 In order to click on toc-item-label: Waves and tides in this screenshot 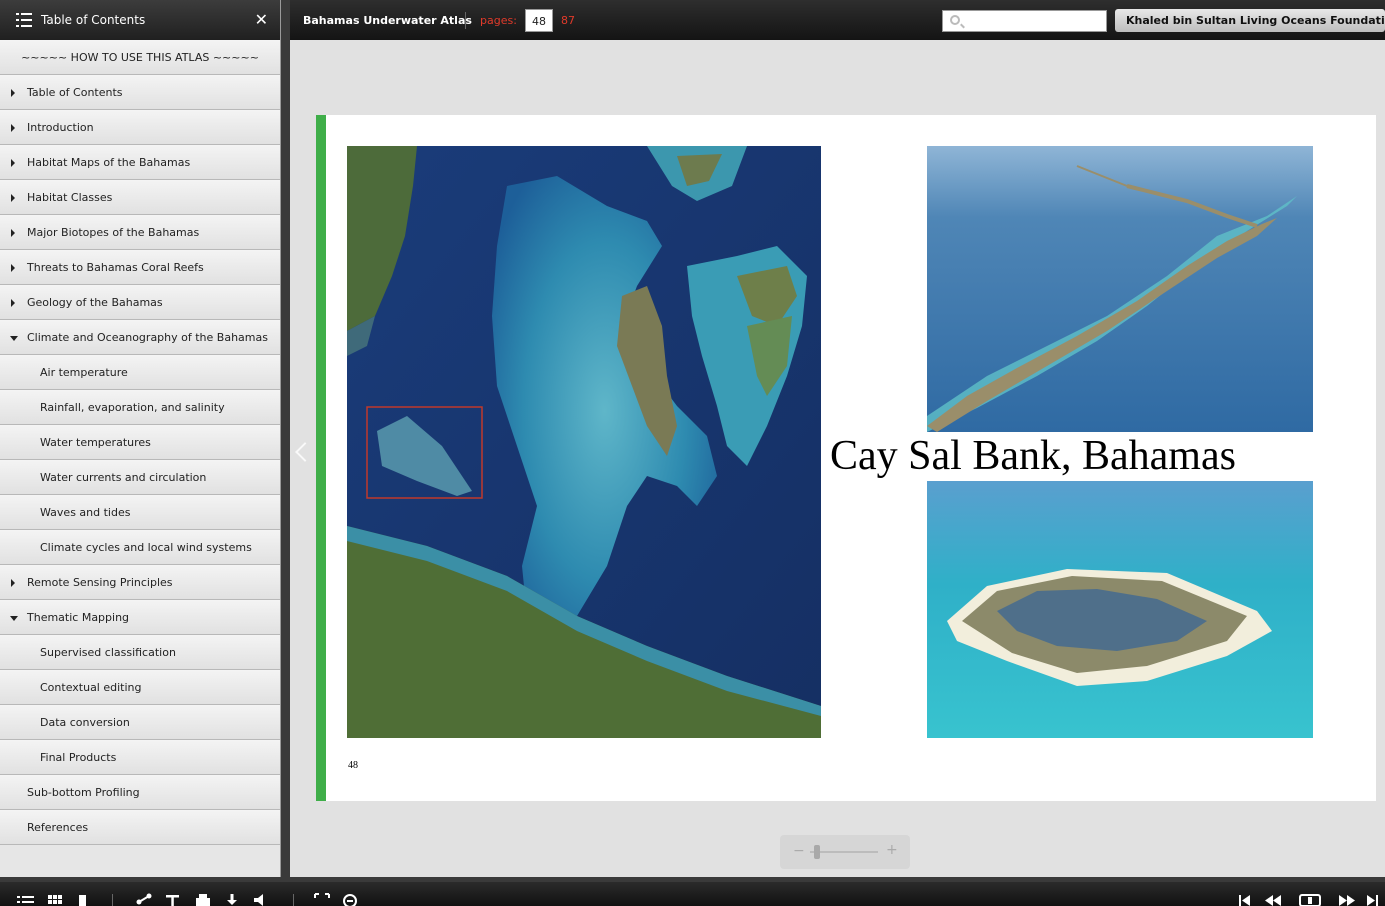, I will do `click(85, 512)`.